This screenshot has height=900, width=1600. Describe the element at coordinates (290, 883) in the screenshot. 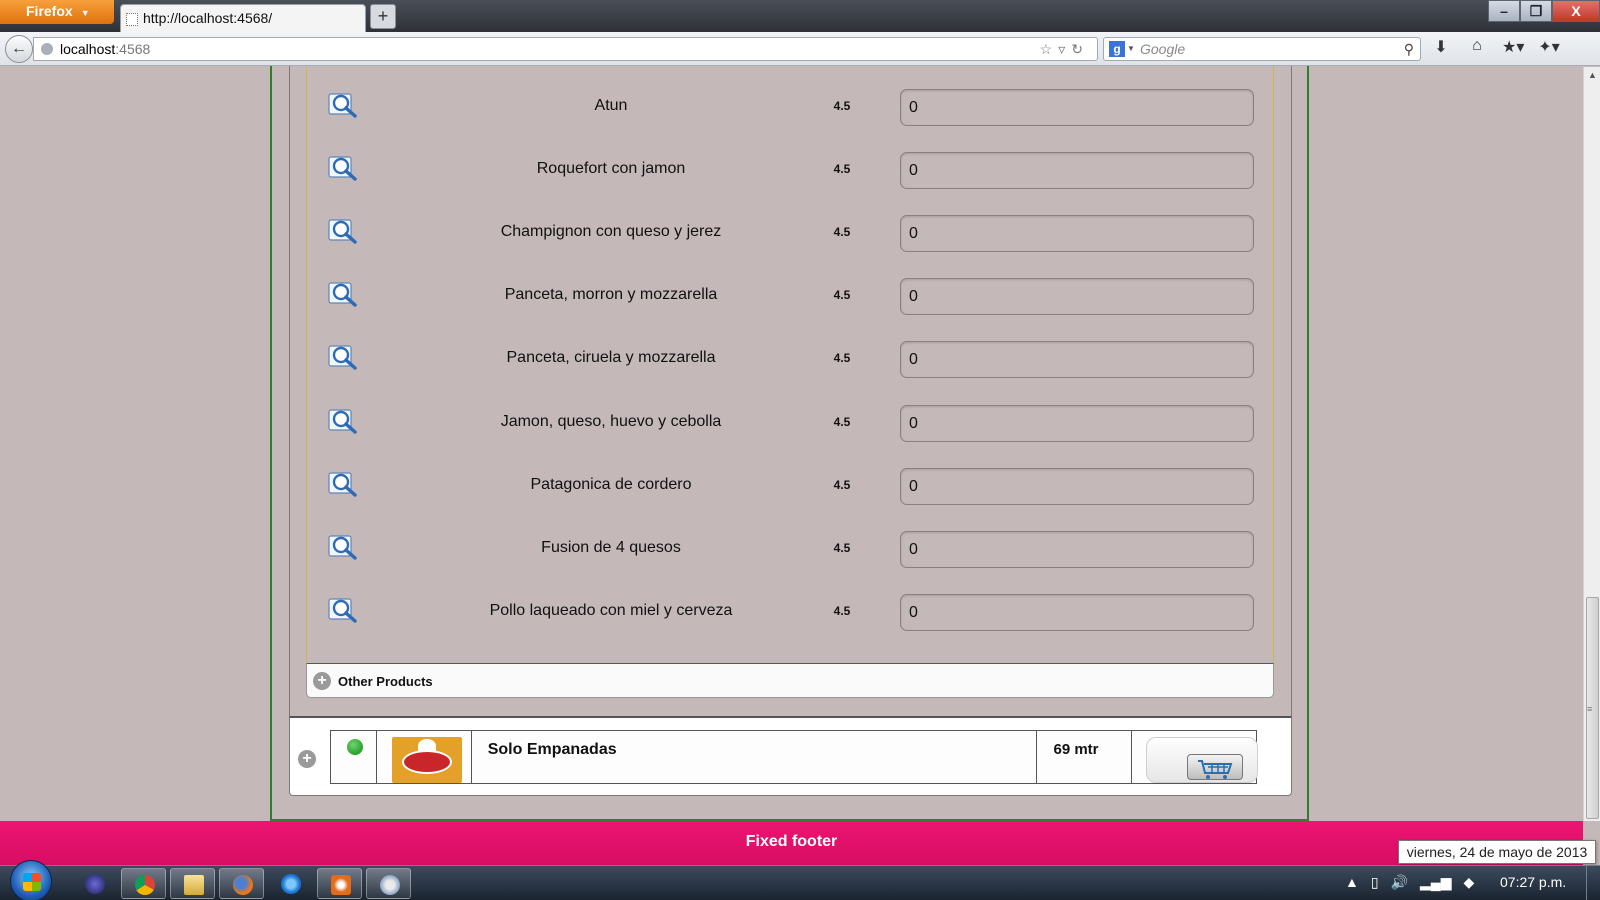

I see `taskbar-app-ie` at that location.